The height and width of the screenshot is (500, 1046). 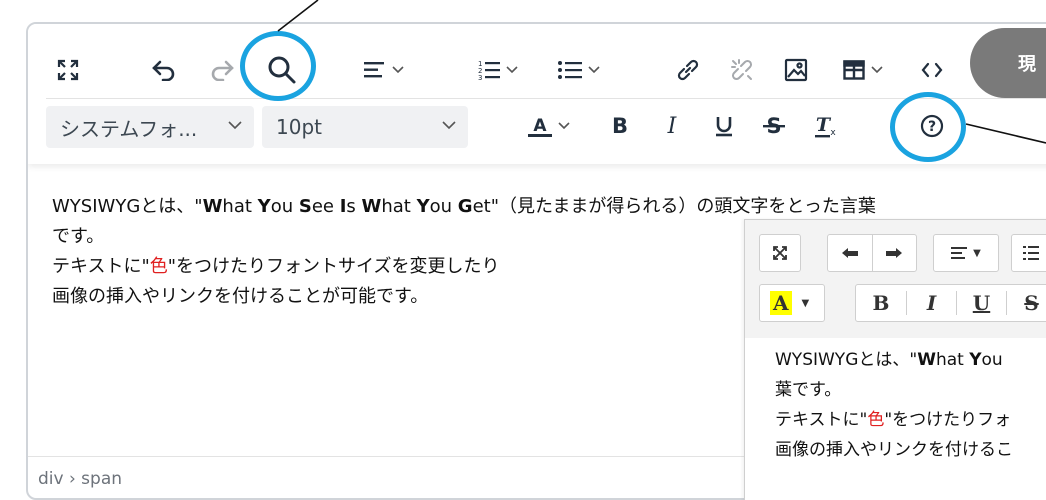 What do you see at coordinates (808, 390) in the screenshot?
I see `comparison-line-2: 葉です。` at bounding box center [808, 390].